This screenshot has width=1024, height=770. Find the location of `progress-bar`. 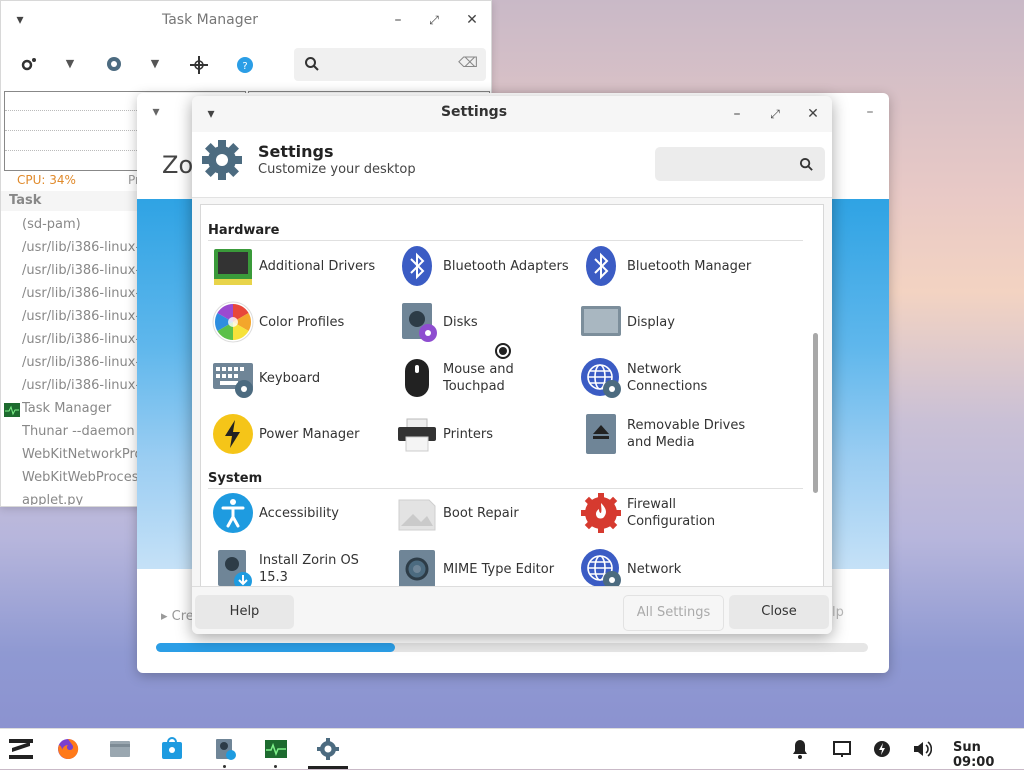

progress-bar is located at coordinates (275, 647).